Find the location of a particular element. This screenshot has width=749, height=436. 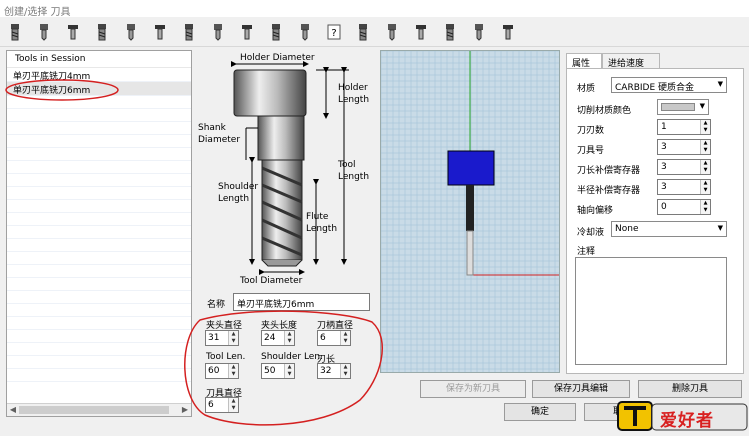

axial-offset-label: 轴向偏移 is located at coordinates (595, 211).